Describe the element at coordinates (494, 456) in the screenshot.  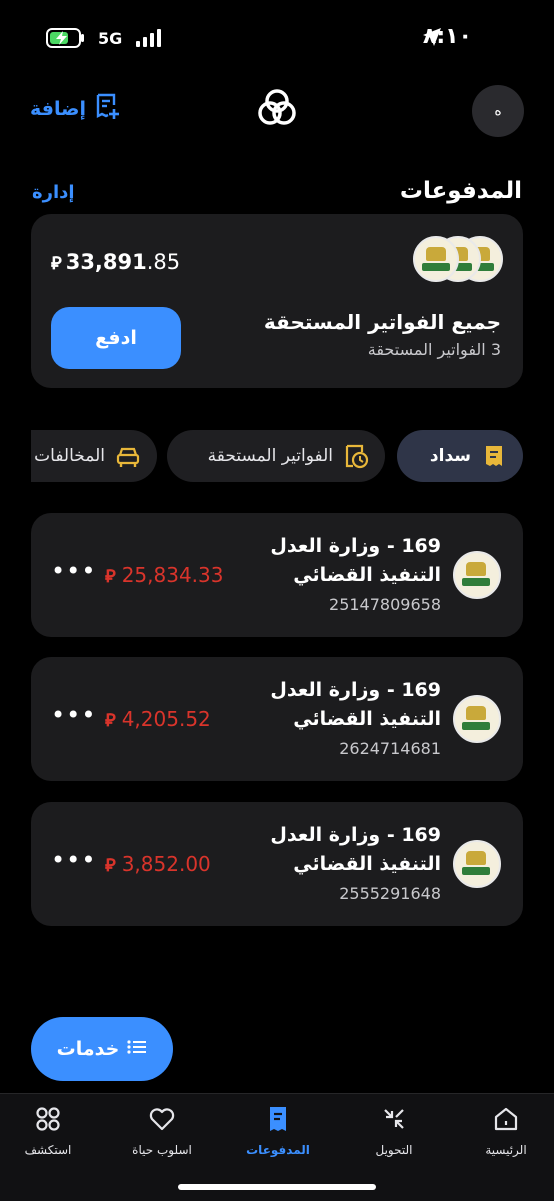
I see `receipt-icon` at that location.